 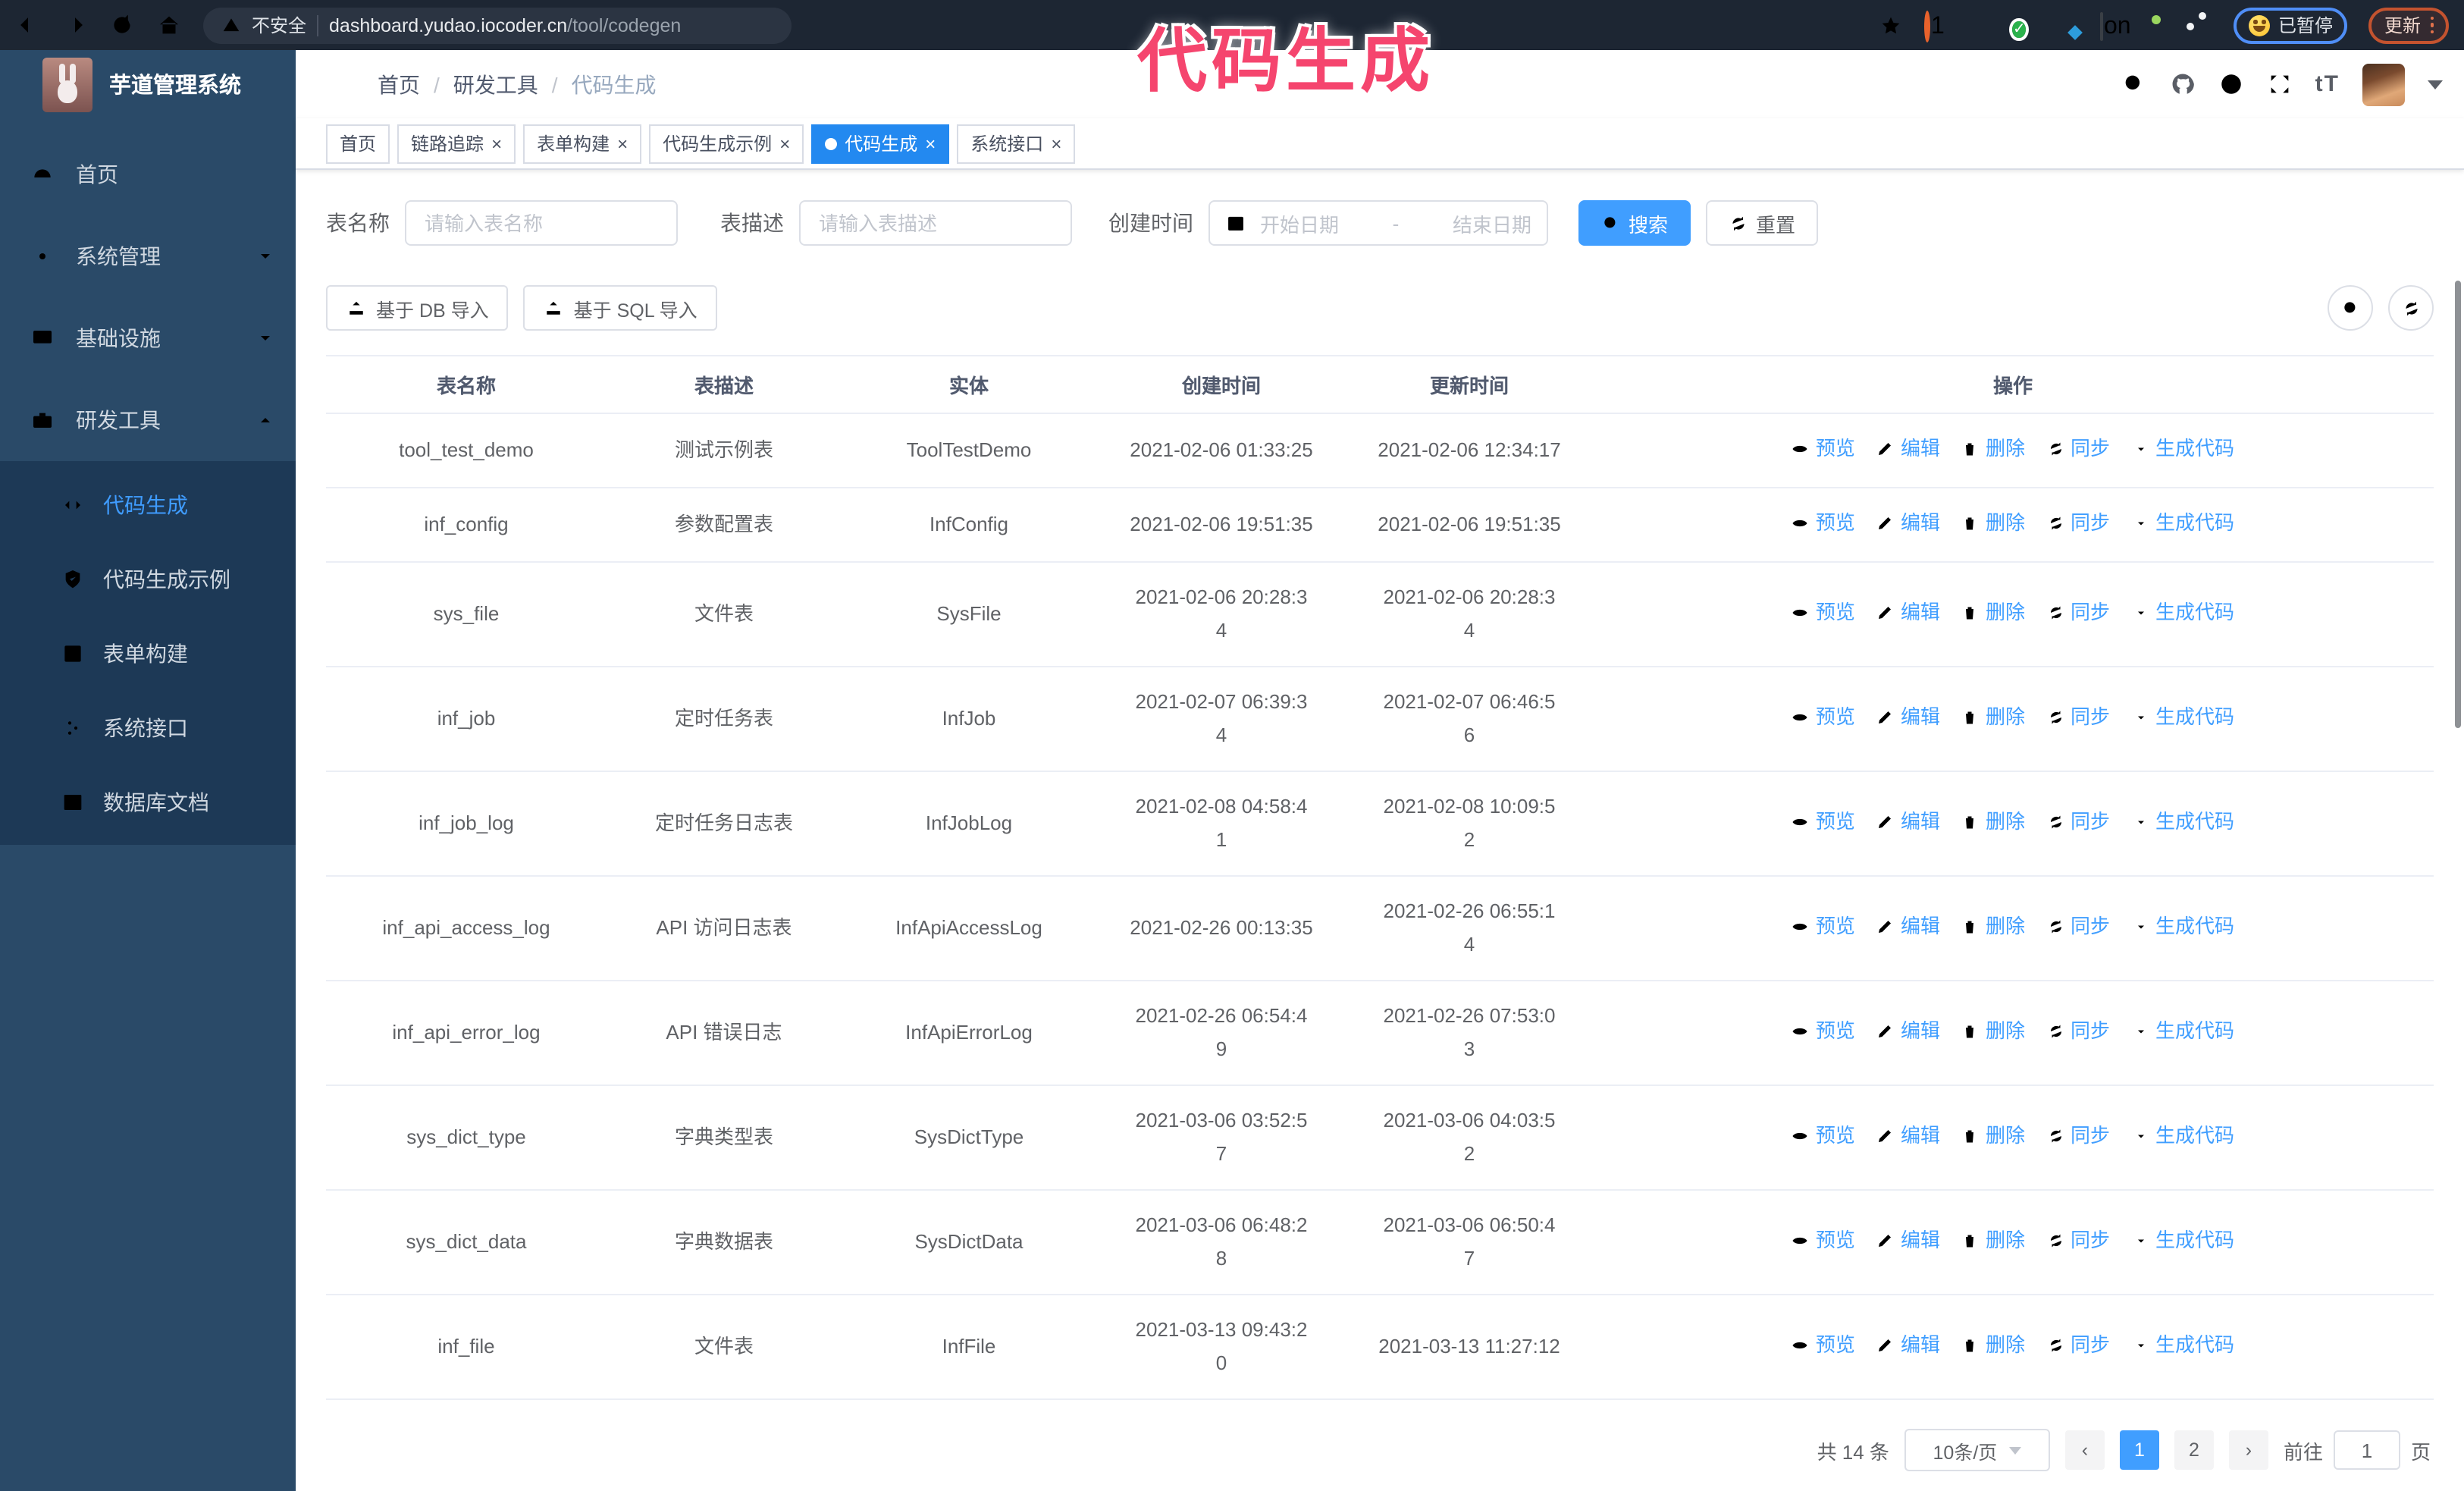 I want to click on scrollbar-thumb, so click(x=2458, y=504).